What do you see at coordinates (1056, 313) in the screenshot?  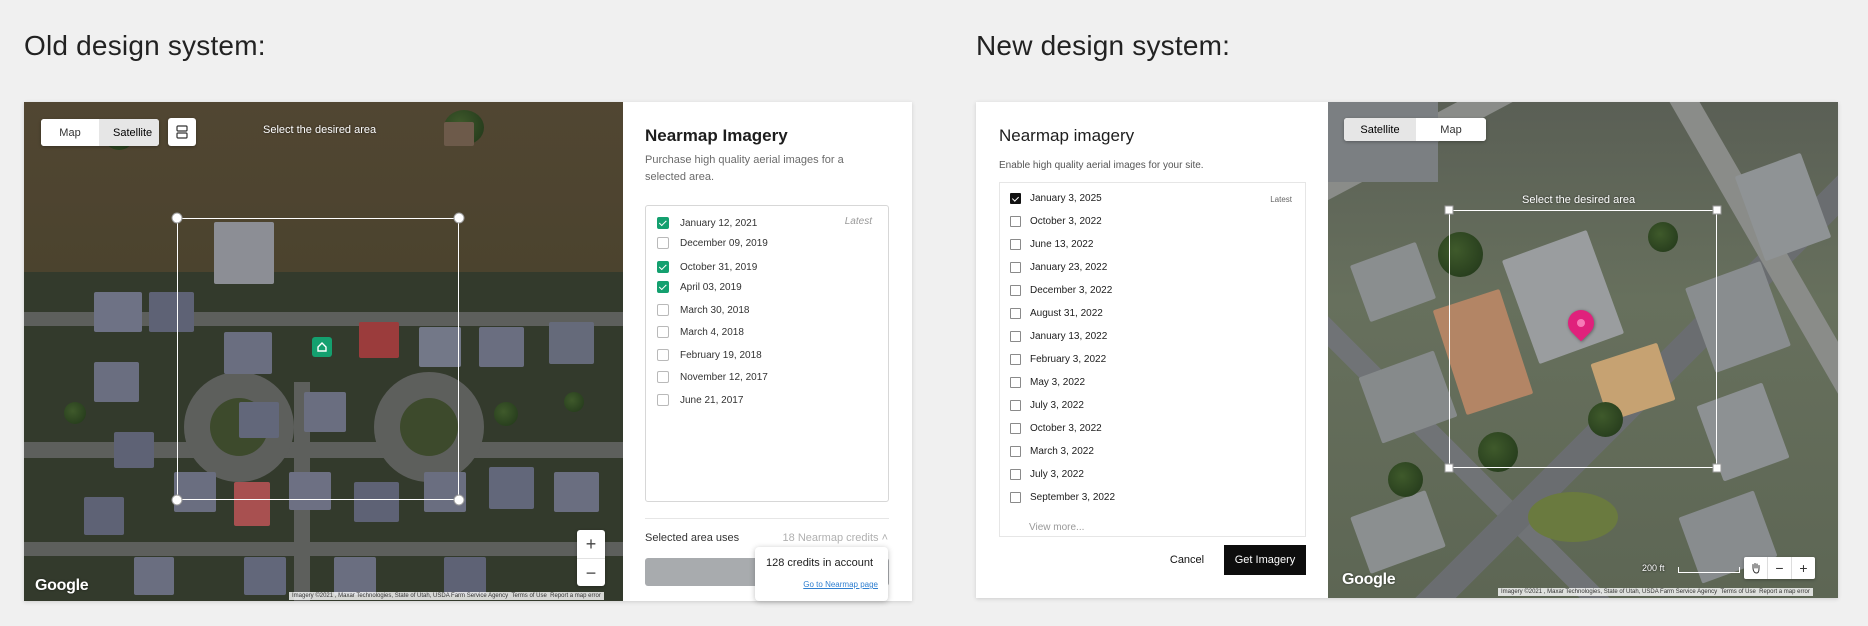 I see `date-option: August 31, 2022` at bounding box center [1056, 313].